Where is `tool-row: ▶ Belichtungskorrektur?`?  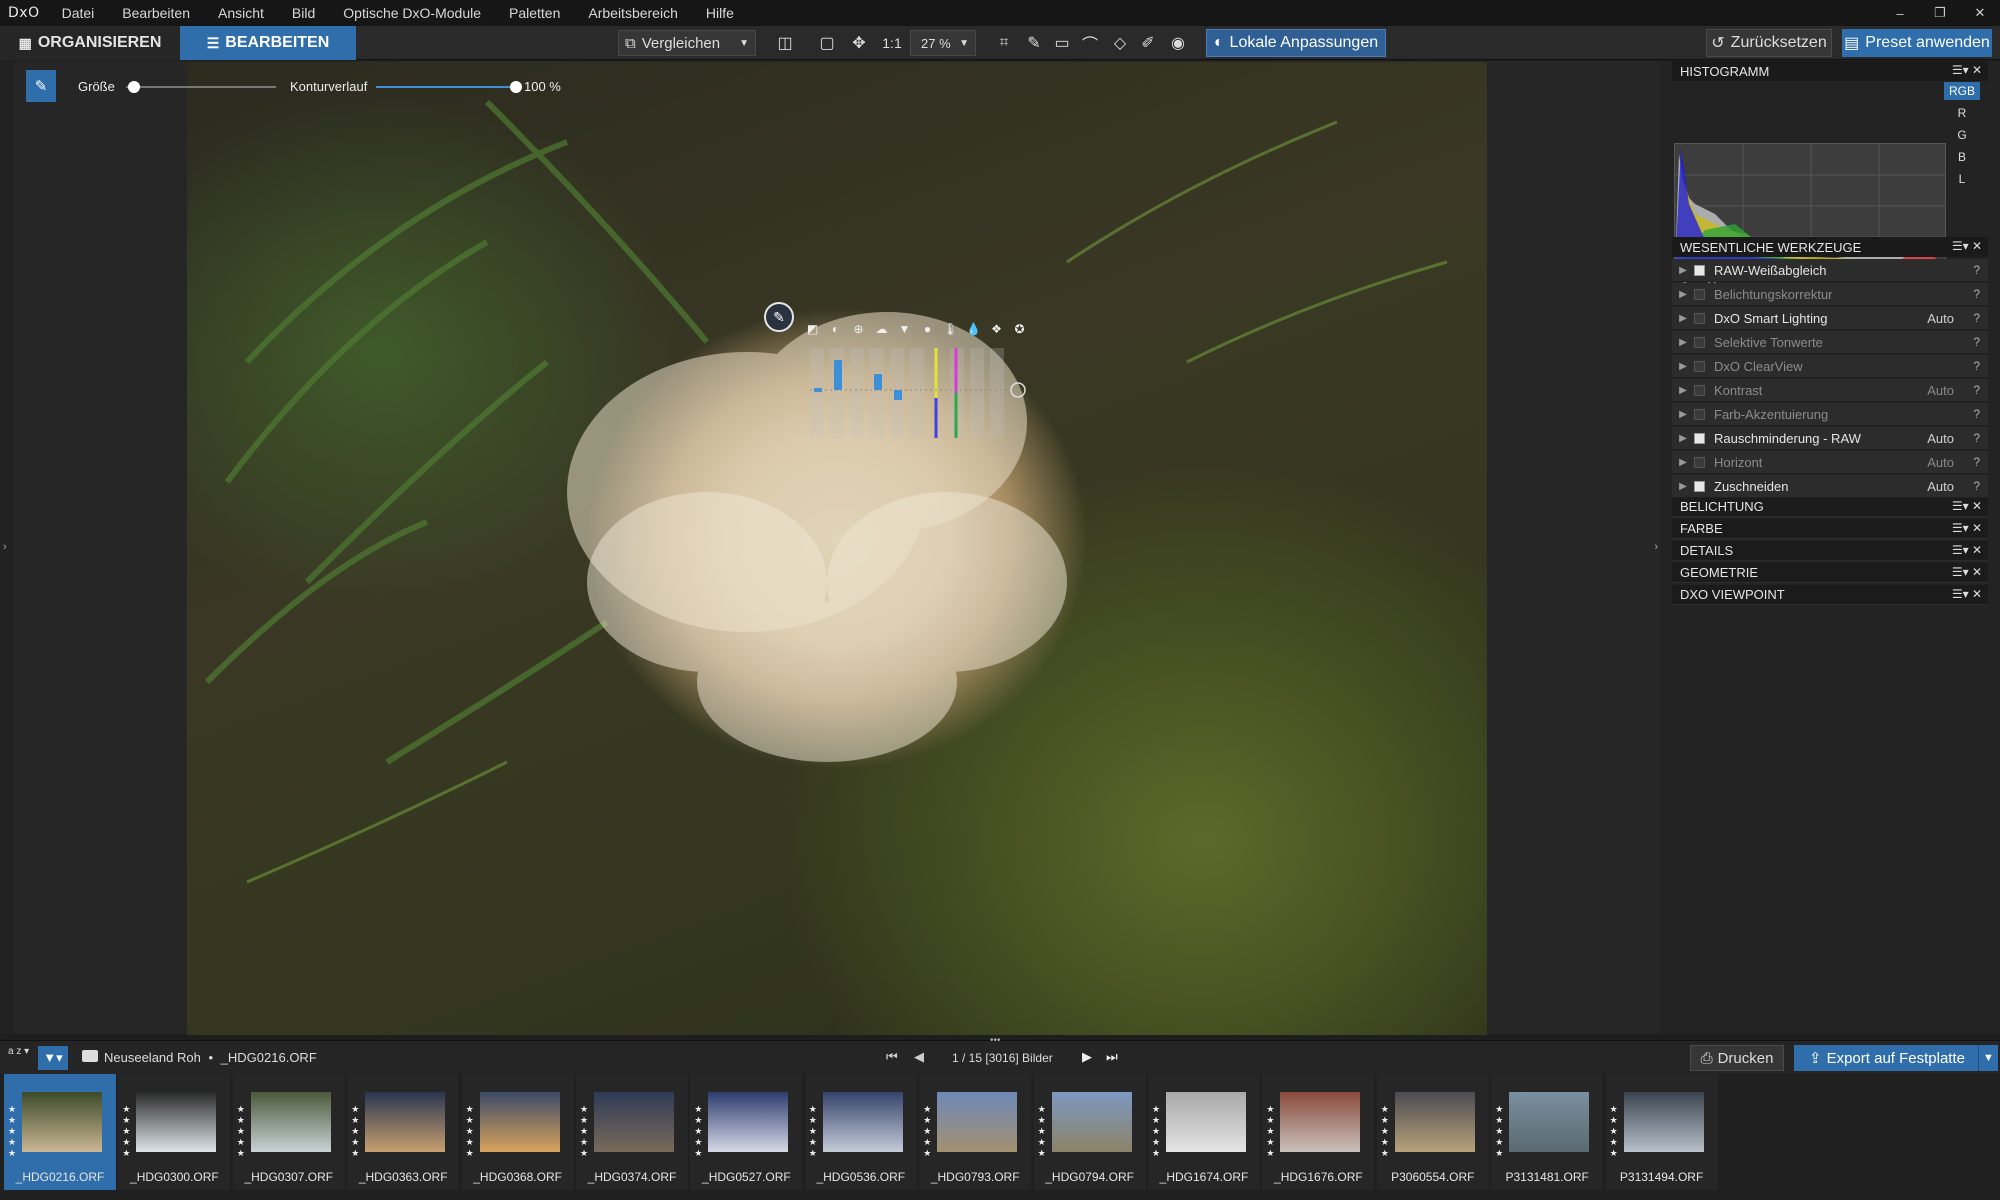 tool-row: ▶ Belichtungskorrektur? is located at coordinates (1830, 294).